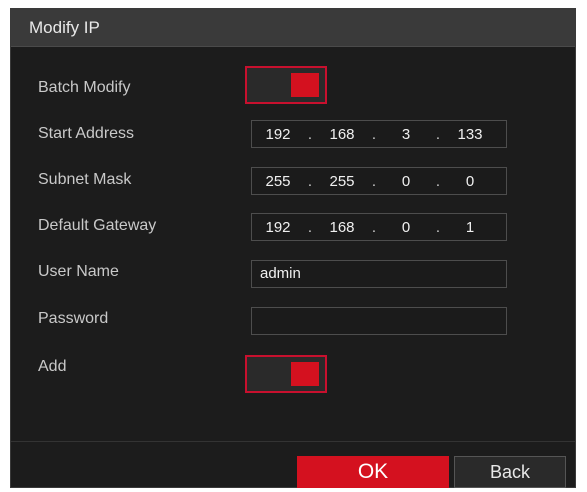  What do you see at coordinates (379, 227) in the screenshot?
I see `default-gateway-field: 192 . 168 . 0 . 1` at bounding box center [379, 227].